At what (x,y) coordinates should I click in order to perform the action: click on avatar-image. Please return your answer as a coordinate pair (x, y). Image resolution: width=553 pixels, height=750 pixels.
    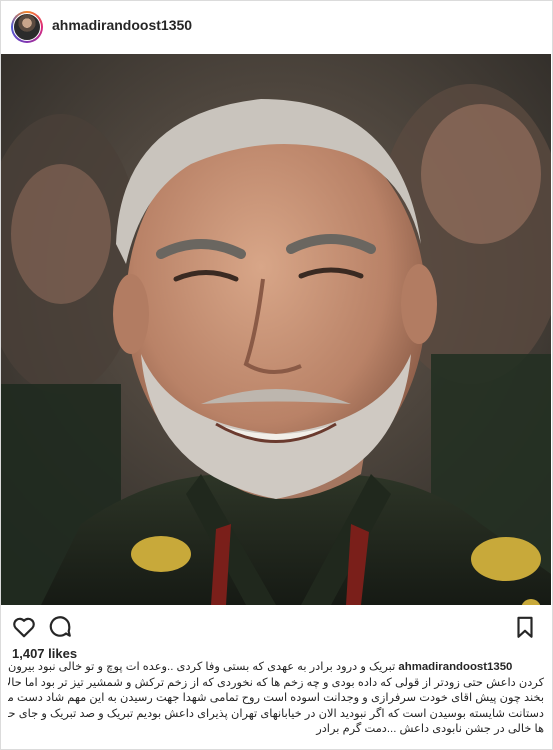
    Looking at the image, I should click on (27, 27).